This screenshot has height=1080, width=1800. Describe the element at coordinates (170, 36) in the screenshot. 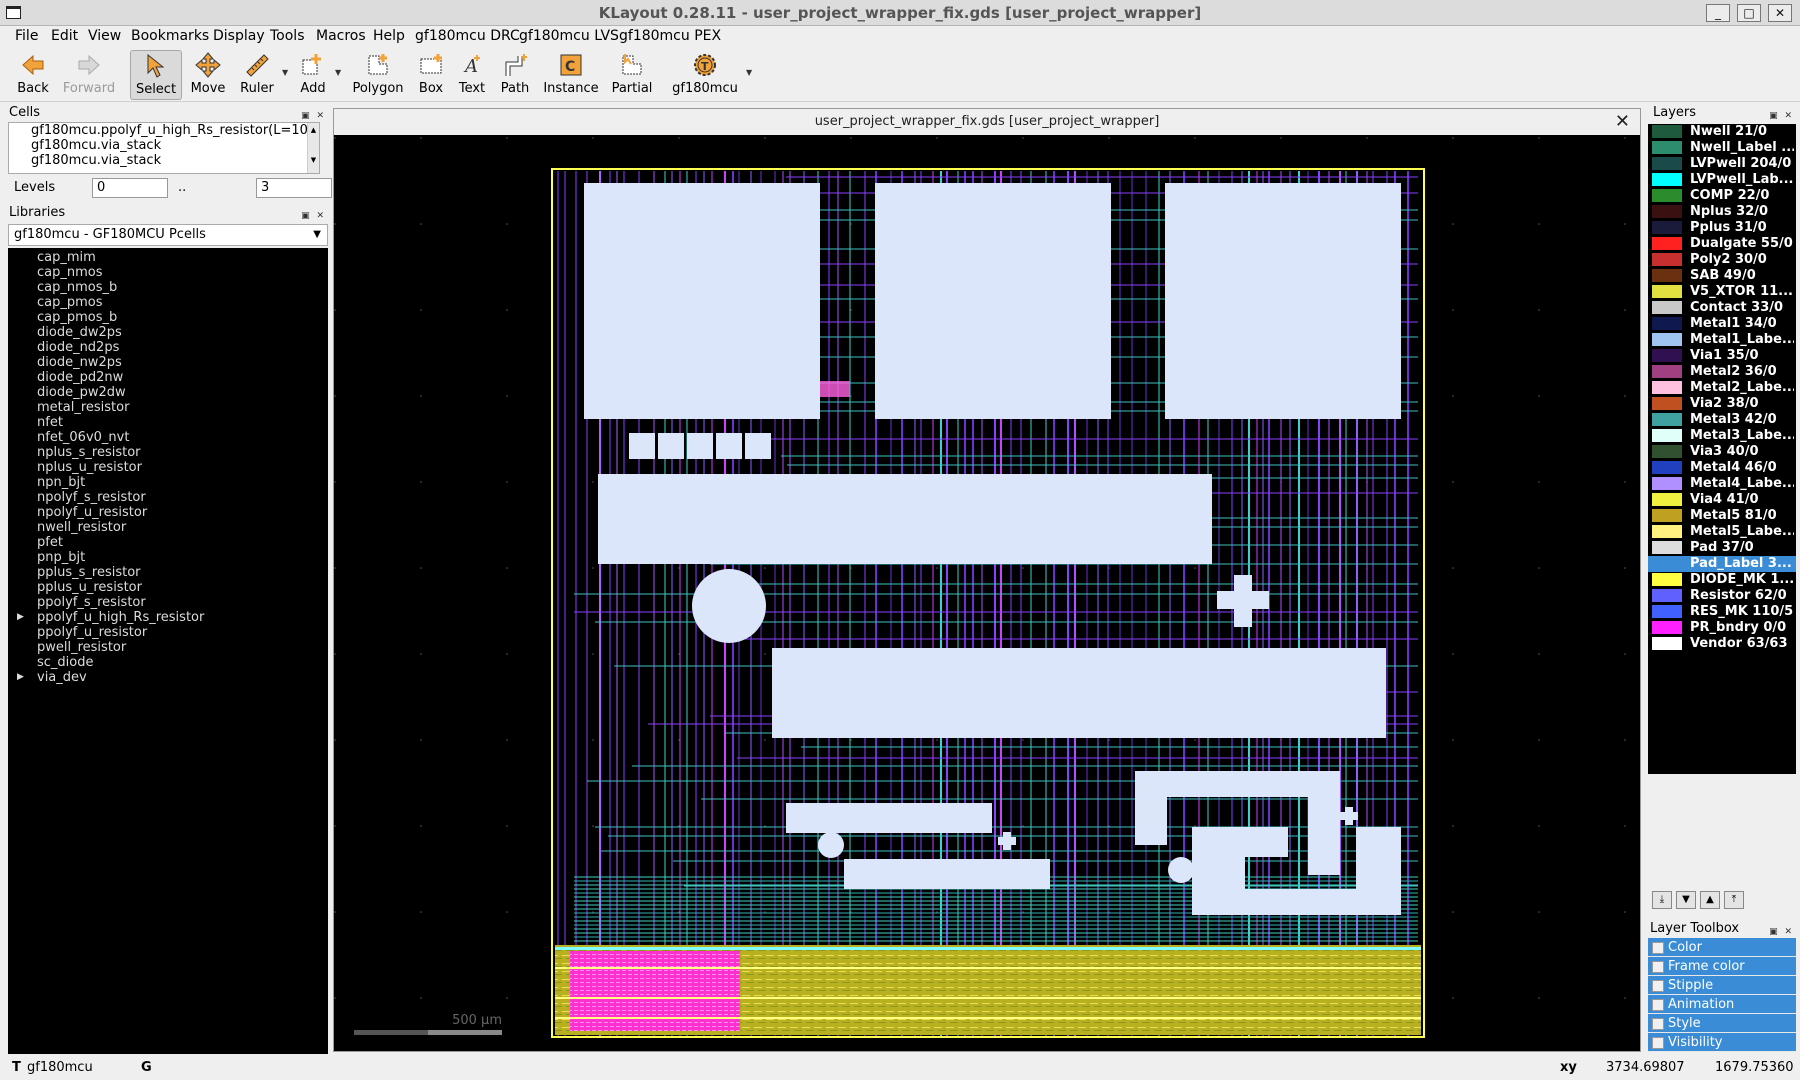

I see `menu-bookmarks: Bookmarks` at that location.